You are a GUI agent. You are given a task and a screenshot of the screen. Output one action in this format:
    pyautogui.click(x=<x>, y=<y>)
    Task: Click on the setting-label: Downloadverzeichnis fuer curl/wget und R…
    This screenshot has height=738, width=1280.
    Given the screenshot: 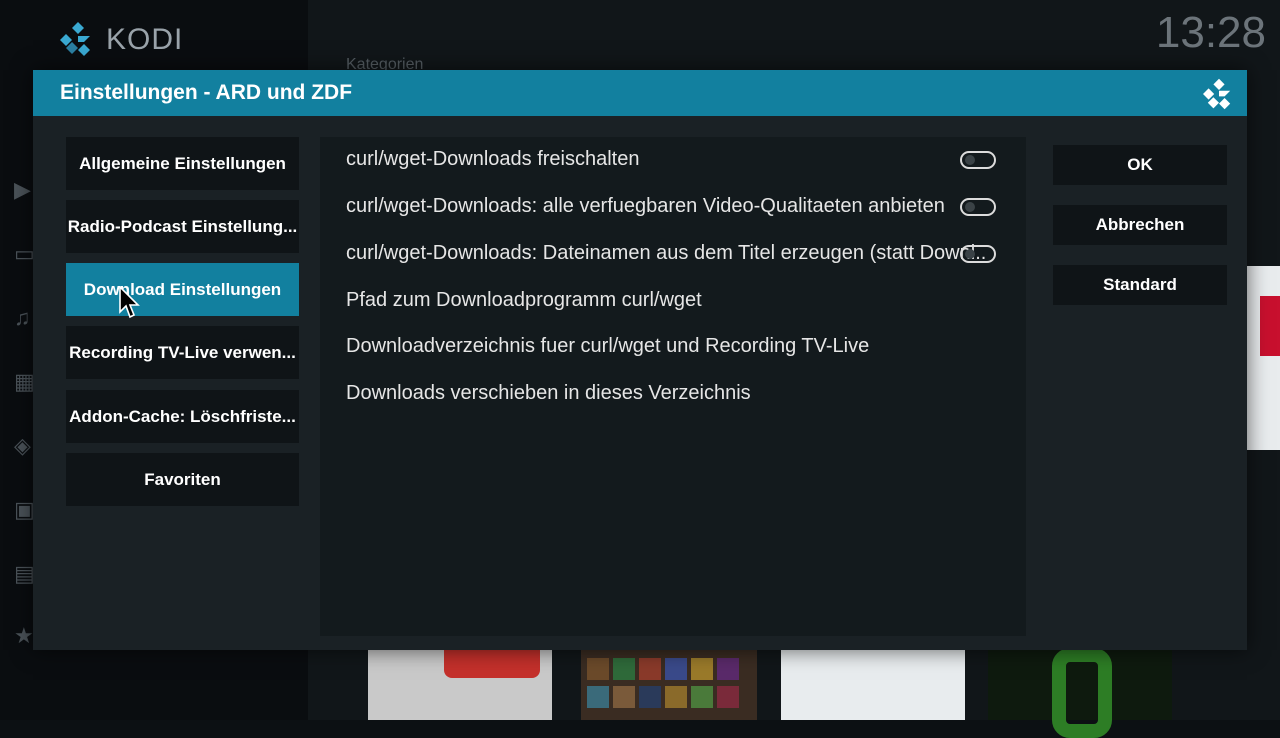 What is the action you would take?
    pyautogui.click(x=608, y=346)
    